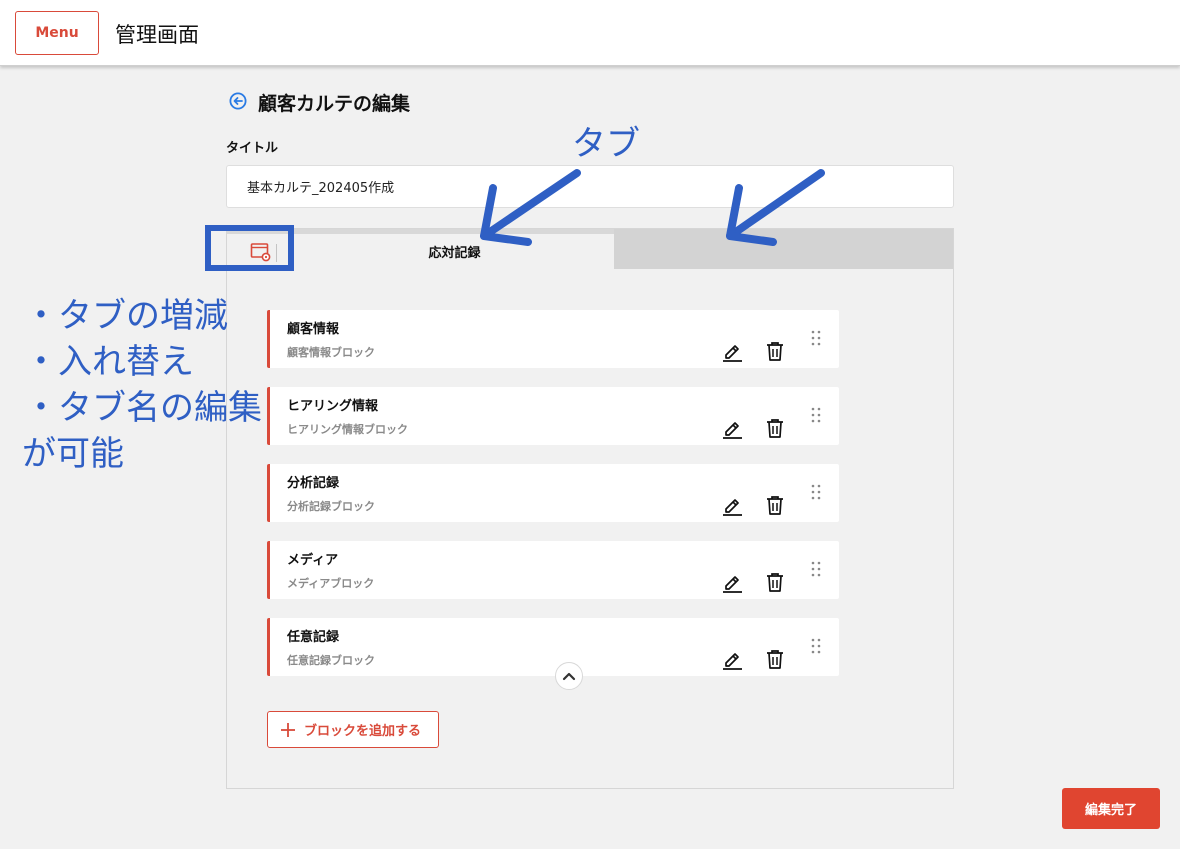 The height and width of the screenshot is (849, 1180). What do you see at coordinates (57, 33) in the screenshot?
I see `menu-button: Menu` at bounding box center [57, 33].